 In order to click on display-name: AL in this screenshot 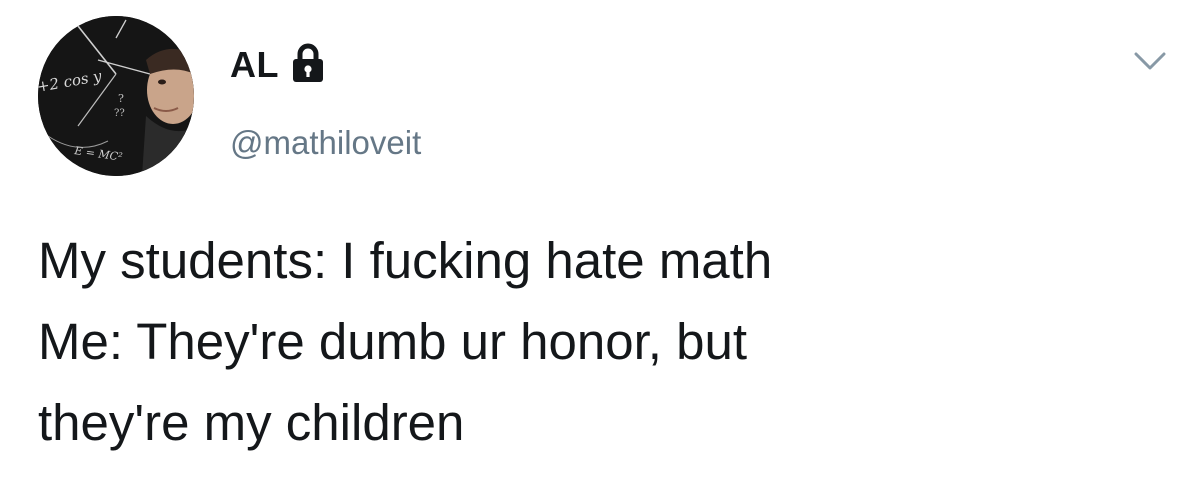, I will do `click(254, 65)`.